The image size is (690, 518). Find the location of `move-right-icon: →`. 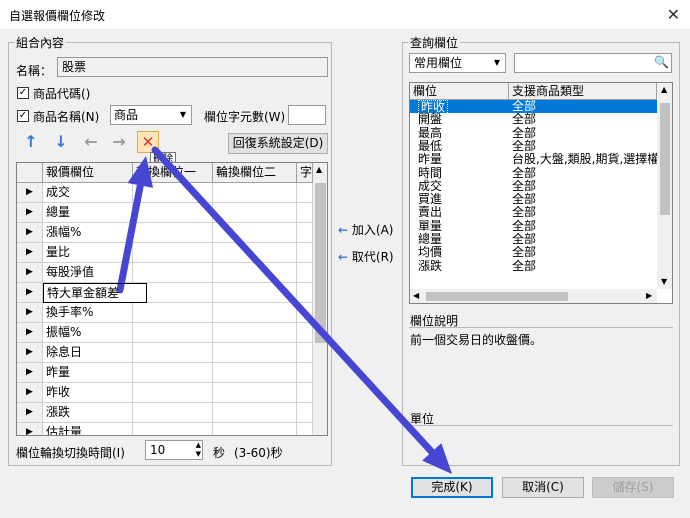

move-right-icon: → is located at coordinates (119, 142).